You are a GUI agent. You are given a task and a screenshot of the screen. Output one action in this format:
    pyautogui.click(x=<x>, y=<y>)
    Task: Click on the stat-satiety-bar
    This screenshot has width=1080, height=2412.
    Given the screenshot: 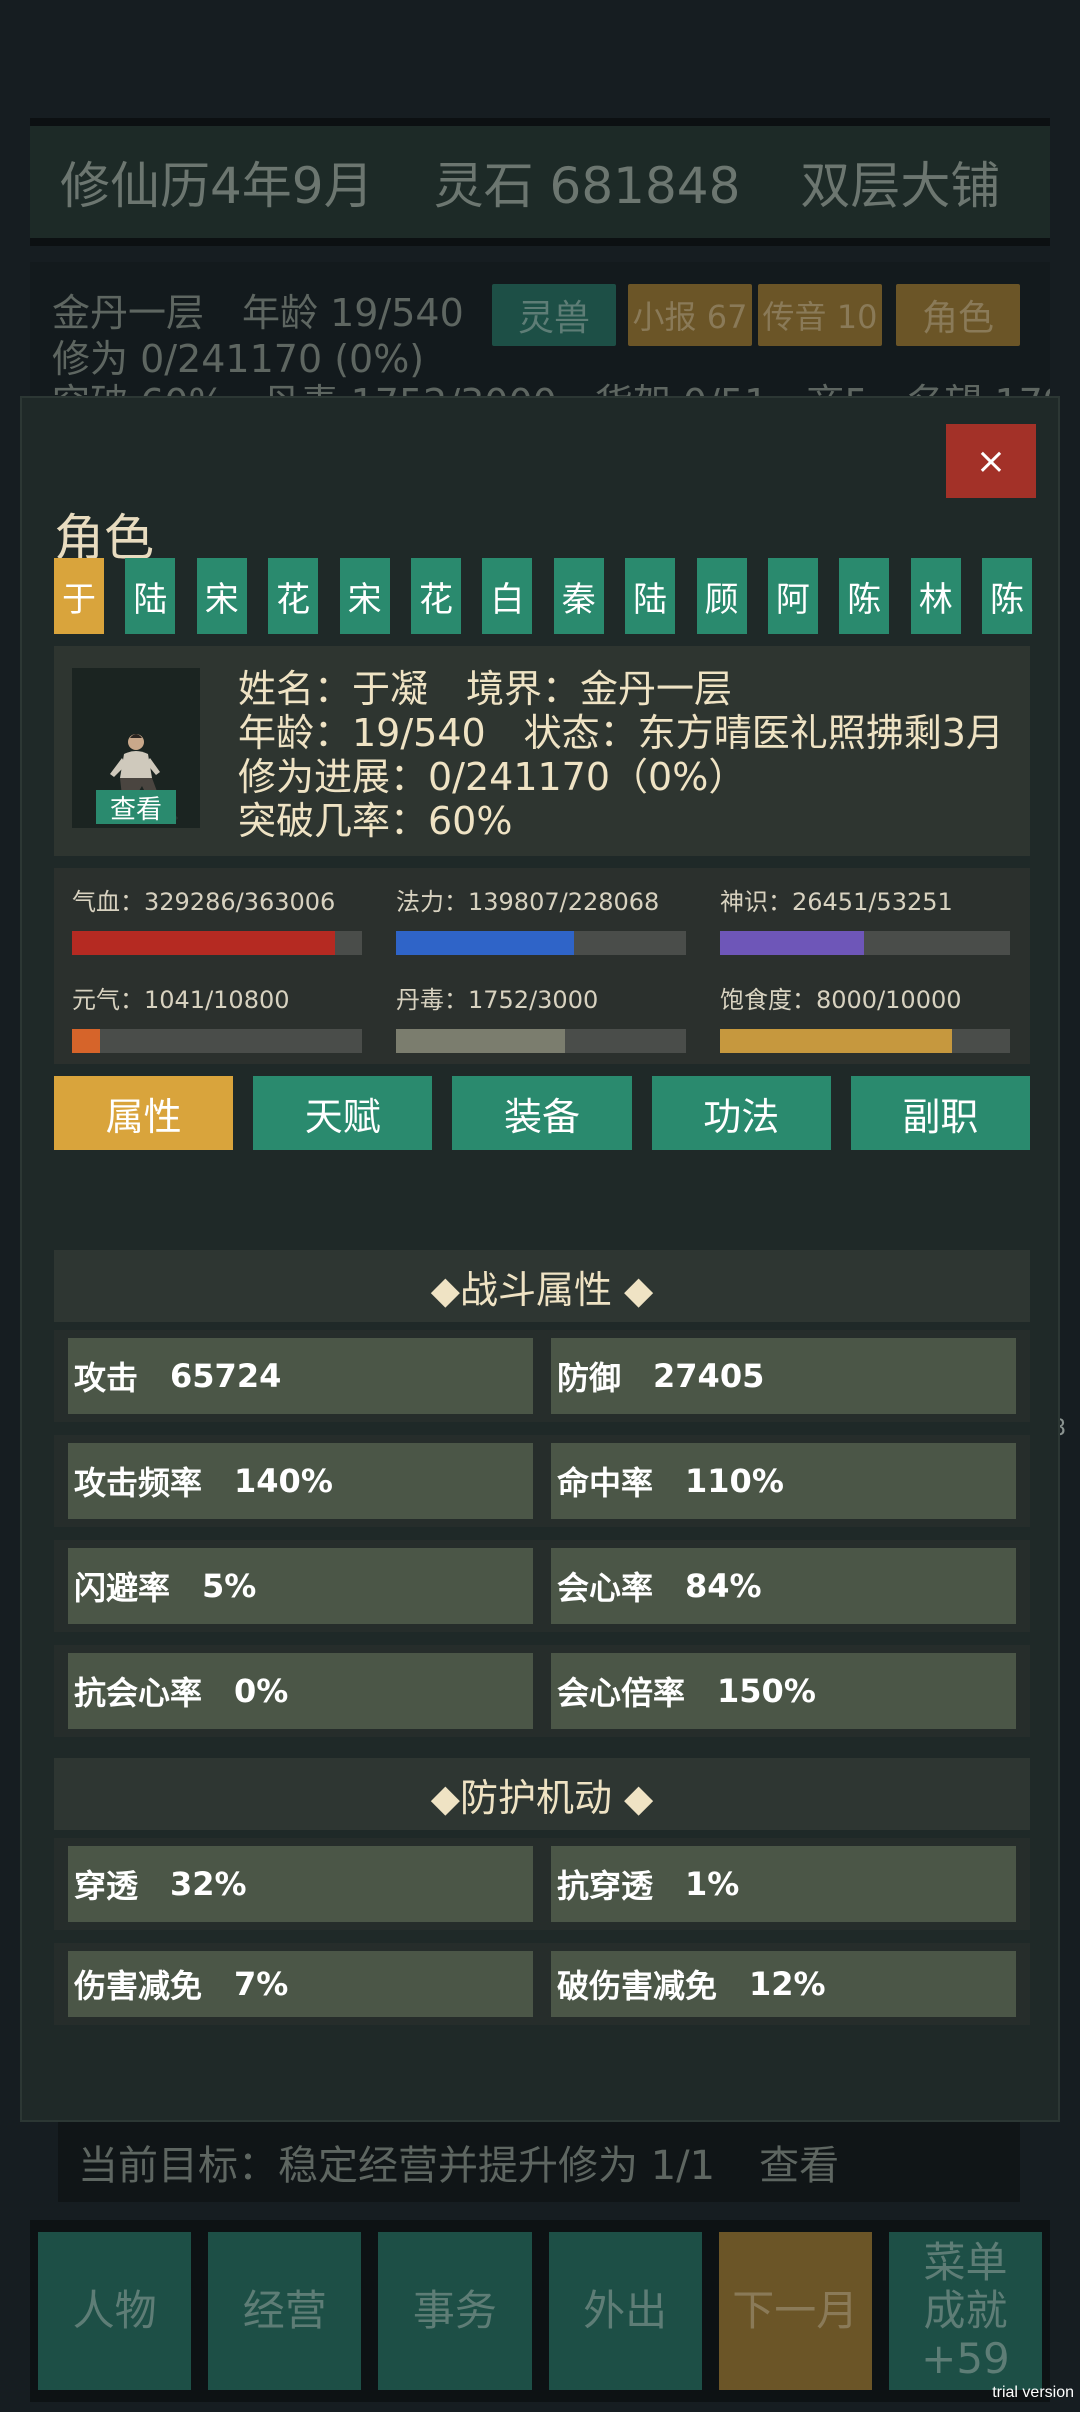 What is the action you would take?
    pyautogui.click(x=865, y=1041)
    